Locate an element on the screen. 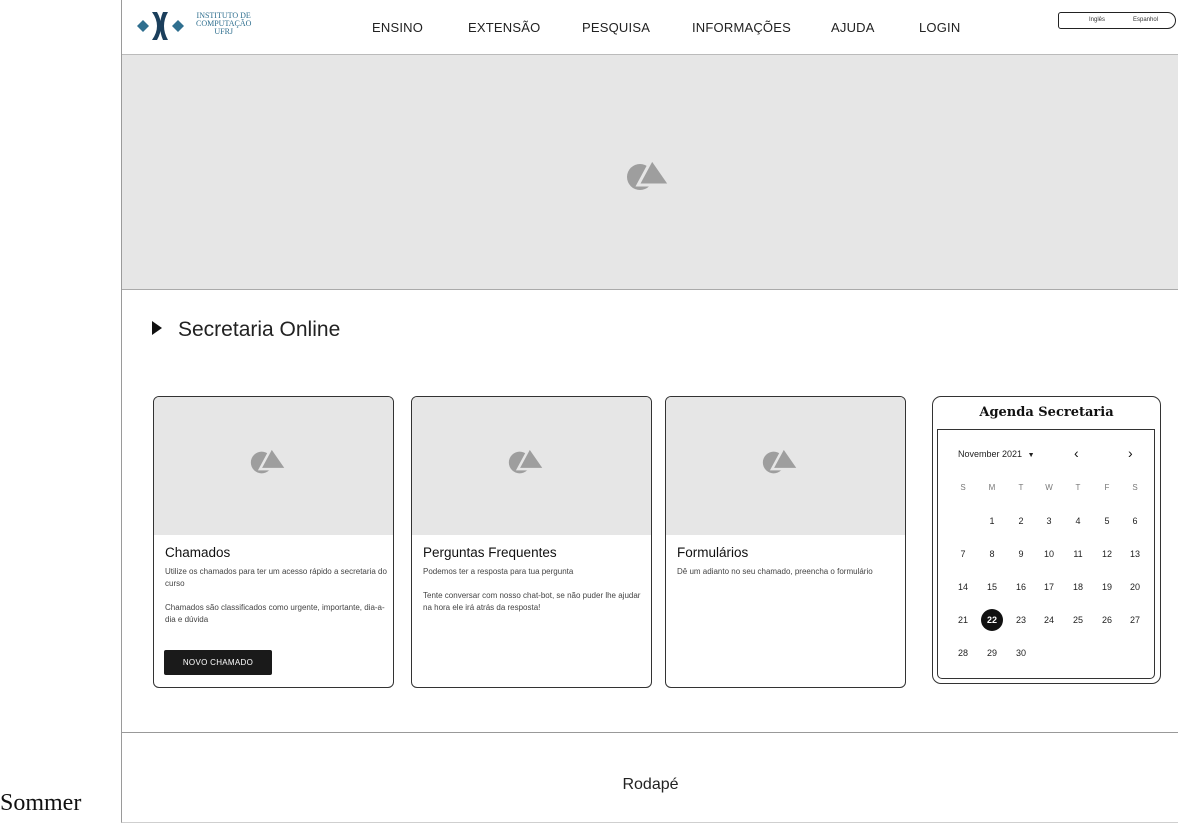 This screenshot has width=1178, height=823. calendar-day: 18 is located at coordinates (1078, 587).